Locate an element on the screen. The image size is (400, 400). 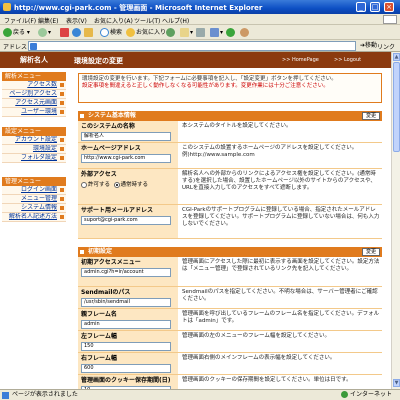
edit-icon is located at coordinates (214, 32).